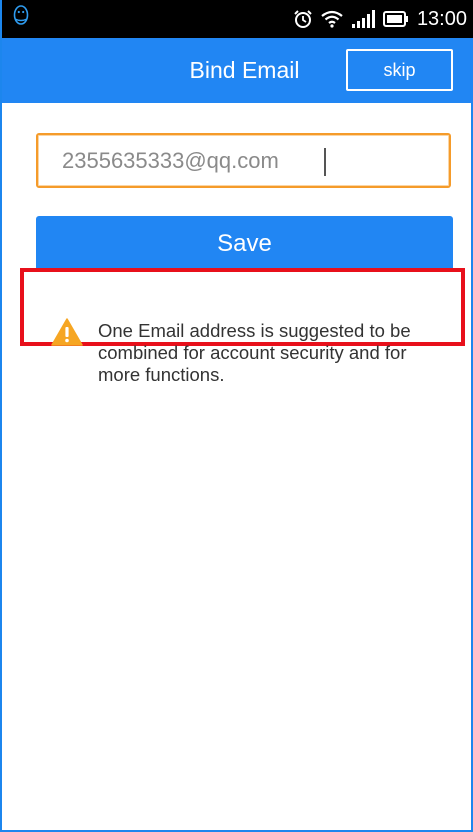  Describe the element at coordinates (67, 332) in the screenshot. I see `warning-icon` at that location.